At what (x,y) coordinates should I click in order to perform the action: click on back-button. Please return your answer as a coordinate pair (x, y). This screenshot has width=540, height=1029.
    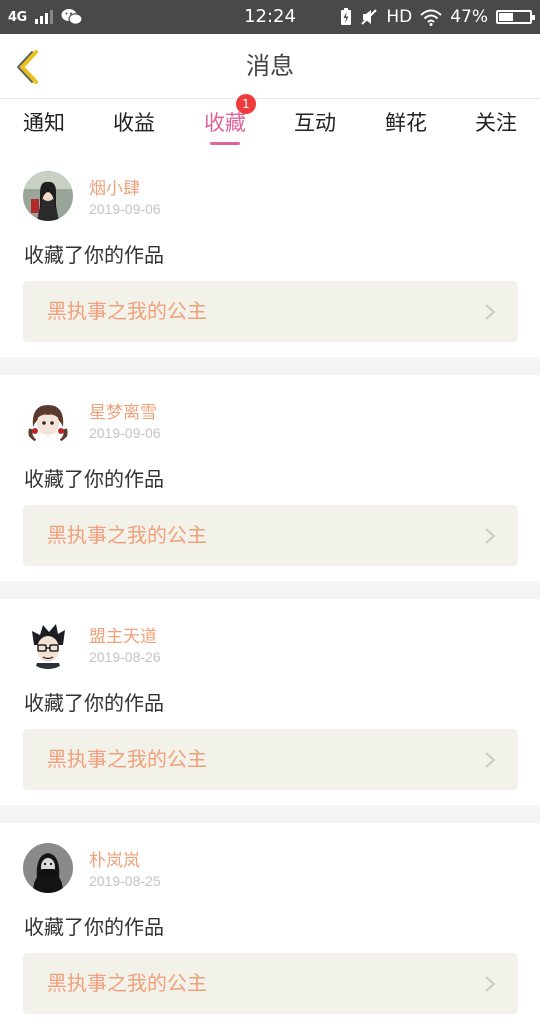
    Looking at the image, I should click on (30, 66).